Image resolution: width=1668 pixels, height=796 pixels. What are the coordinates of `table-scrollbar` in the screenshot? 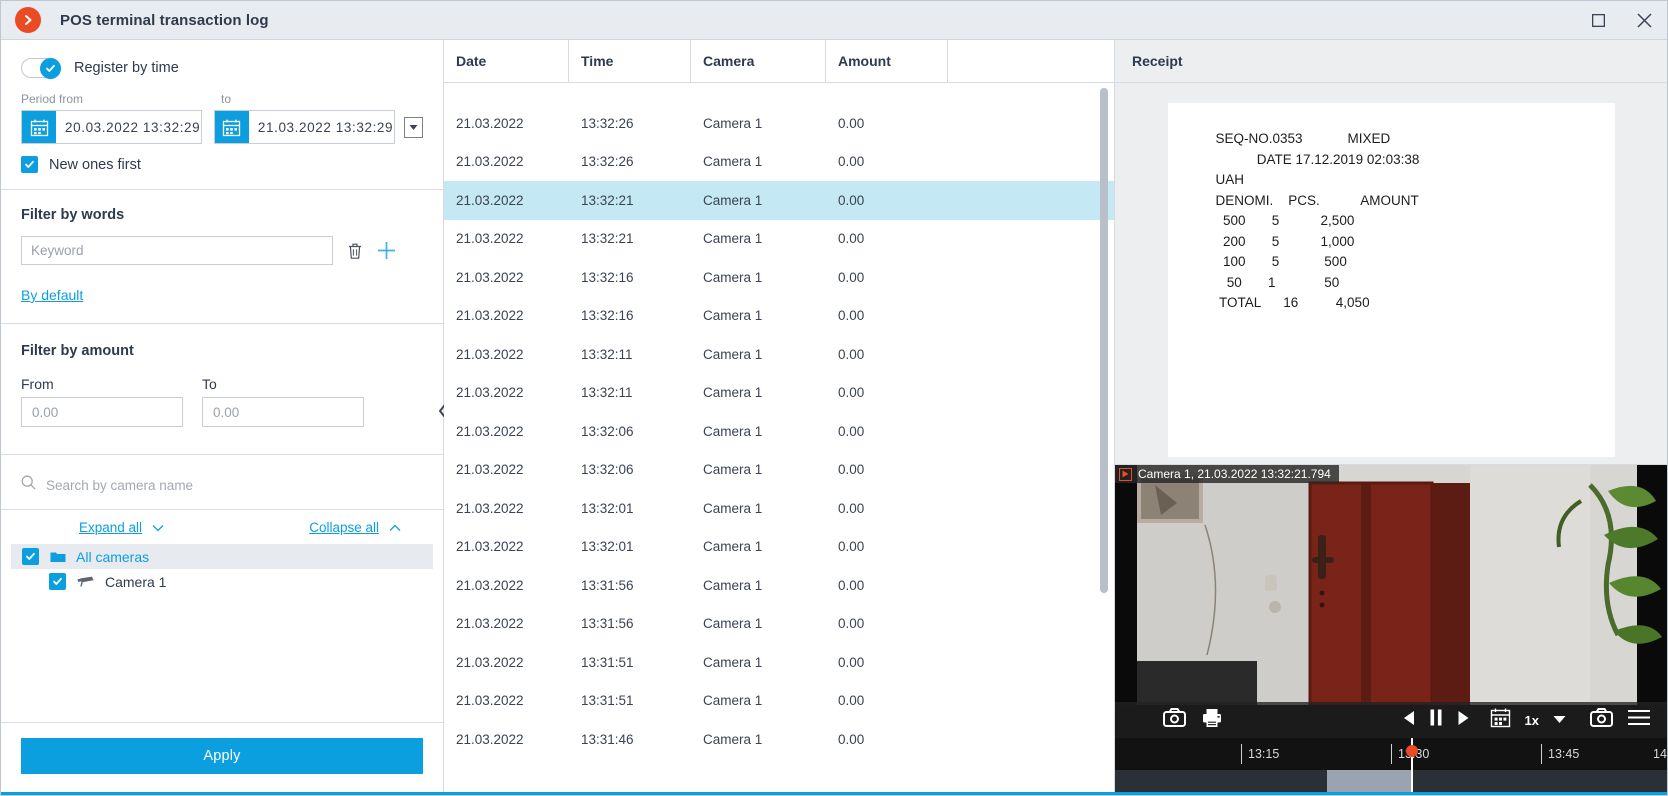 It's located at (1104, 340).